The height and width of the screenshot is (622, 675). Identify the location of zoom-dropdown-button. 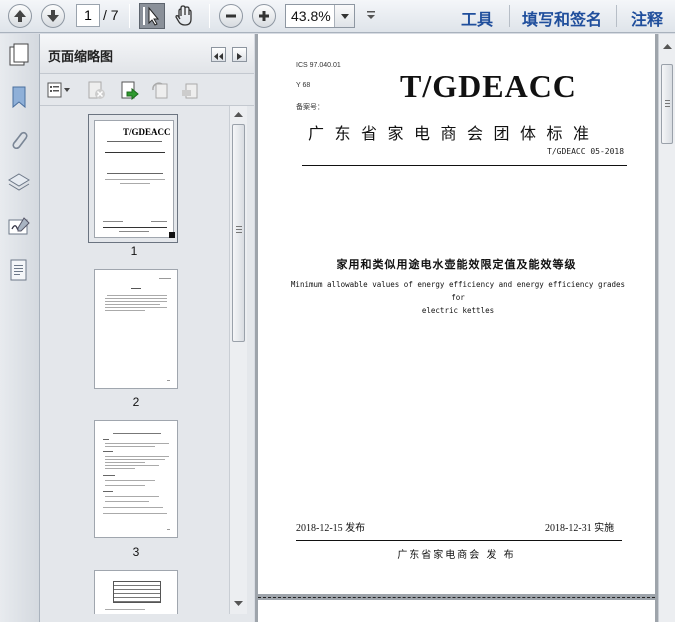
(344, 16).